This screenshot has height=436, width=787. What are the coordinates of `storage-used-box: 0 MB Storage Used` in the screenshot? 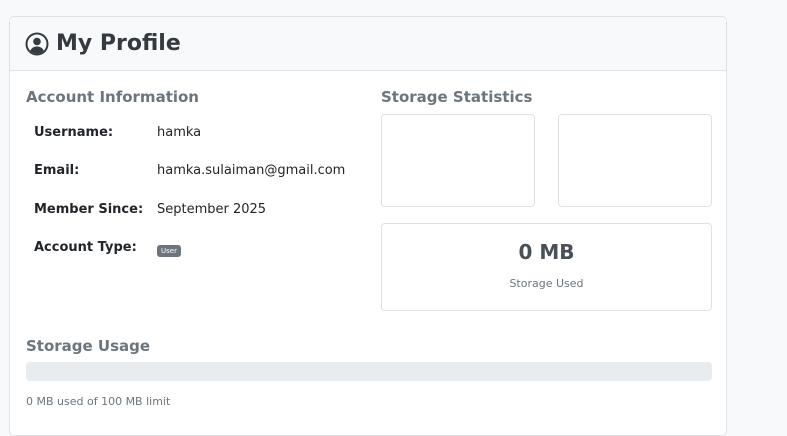 It's located at (546, 267).